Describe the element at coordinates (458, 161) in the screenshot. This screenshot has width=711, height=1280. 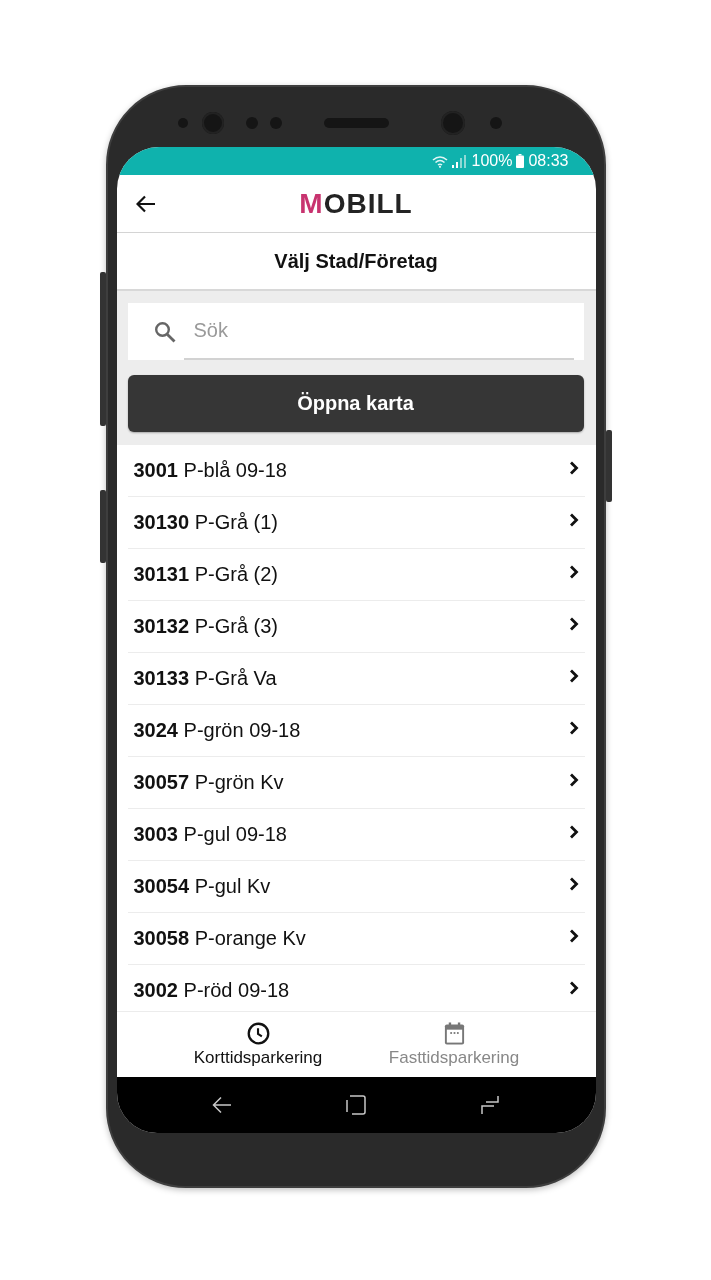
I see `signal-icon` at that location.